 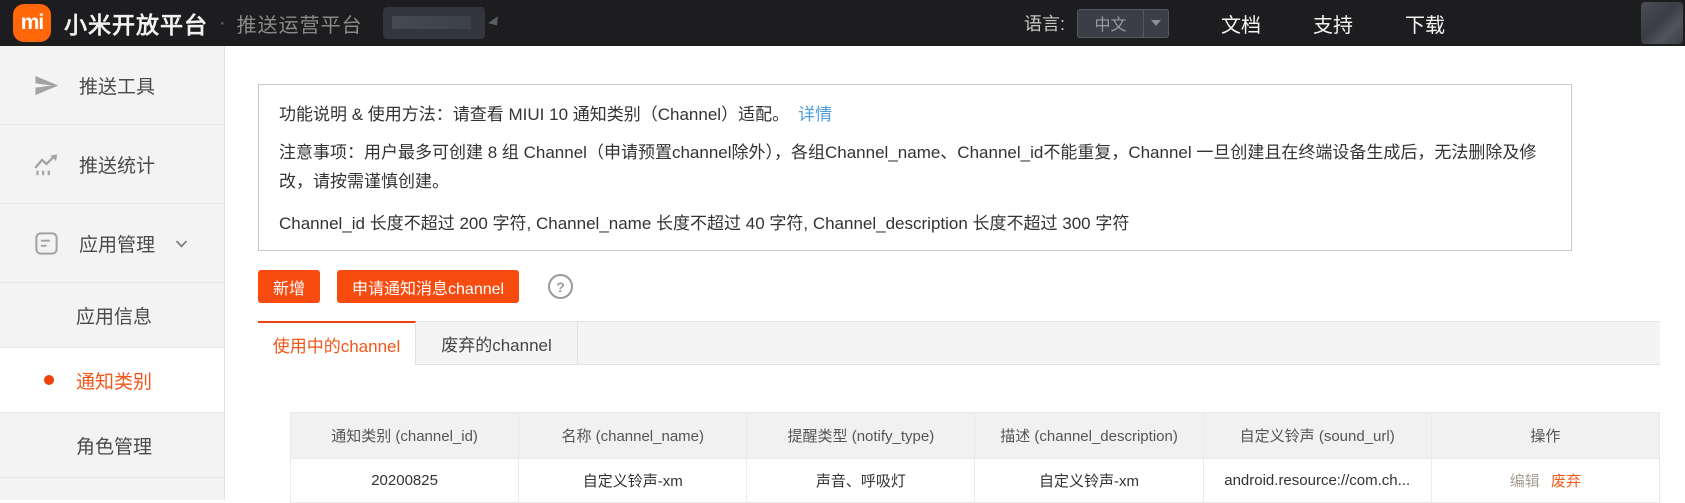 I want to click on cell-channel-description: 自定义铃声-xm, so click(x=1089, y=480).